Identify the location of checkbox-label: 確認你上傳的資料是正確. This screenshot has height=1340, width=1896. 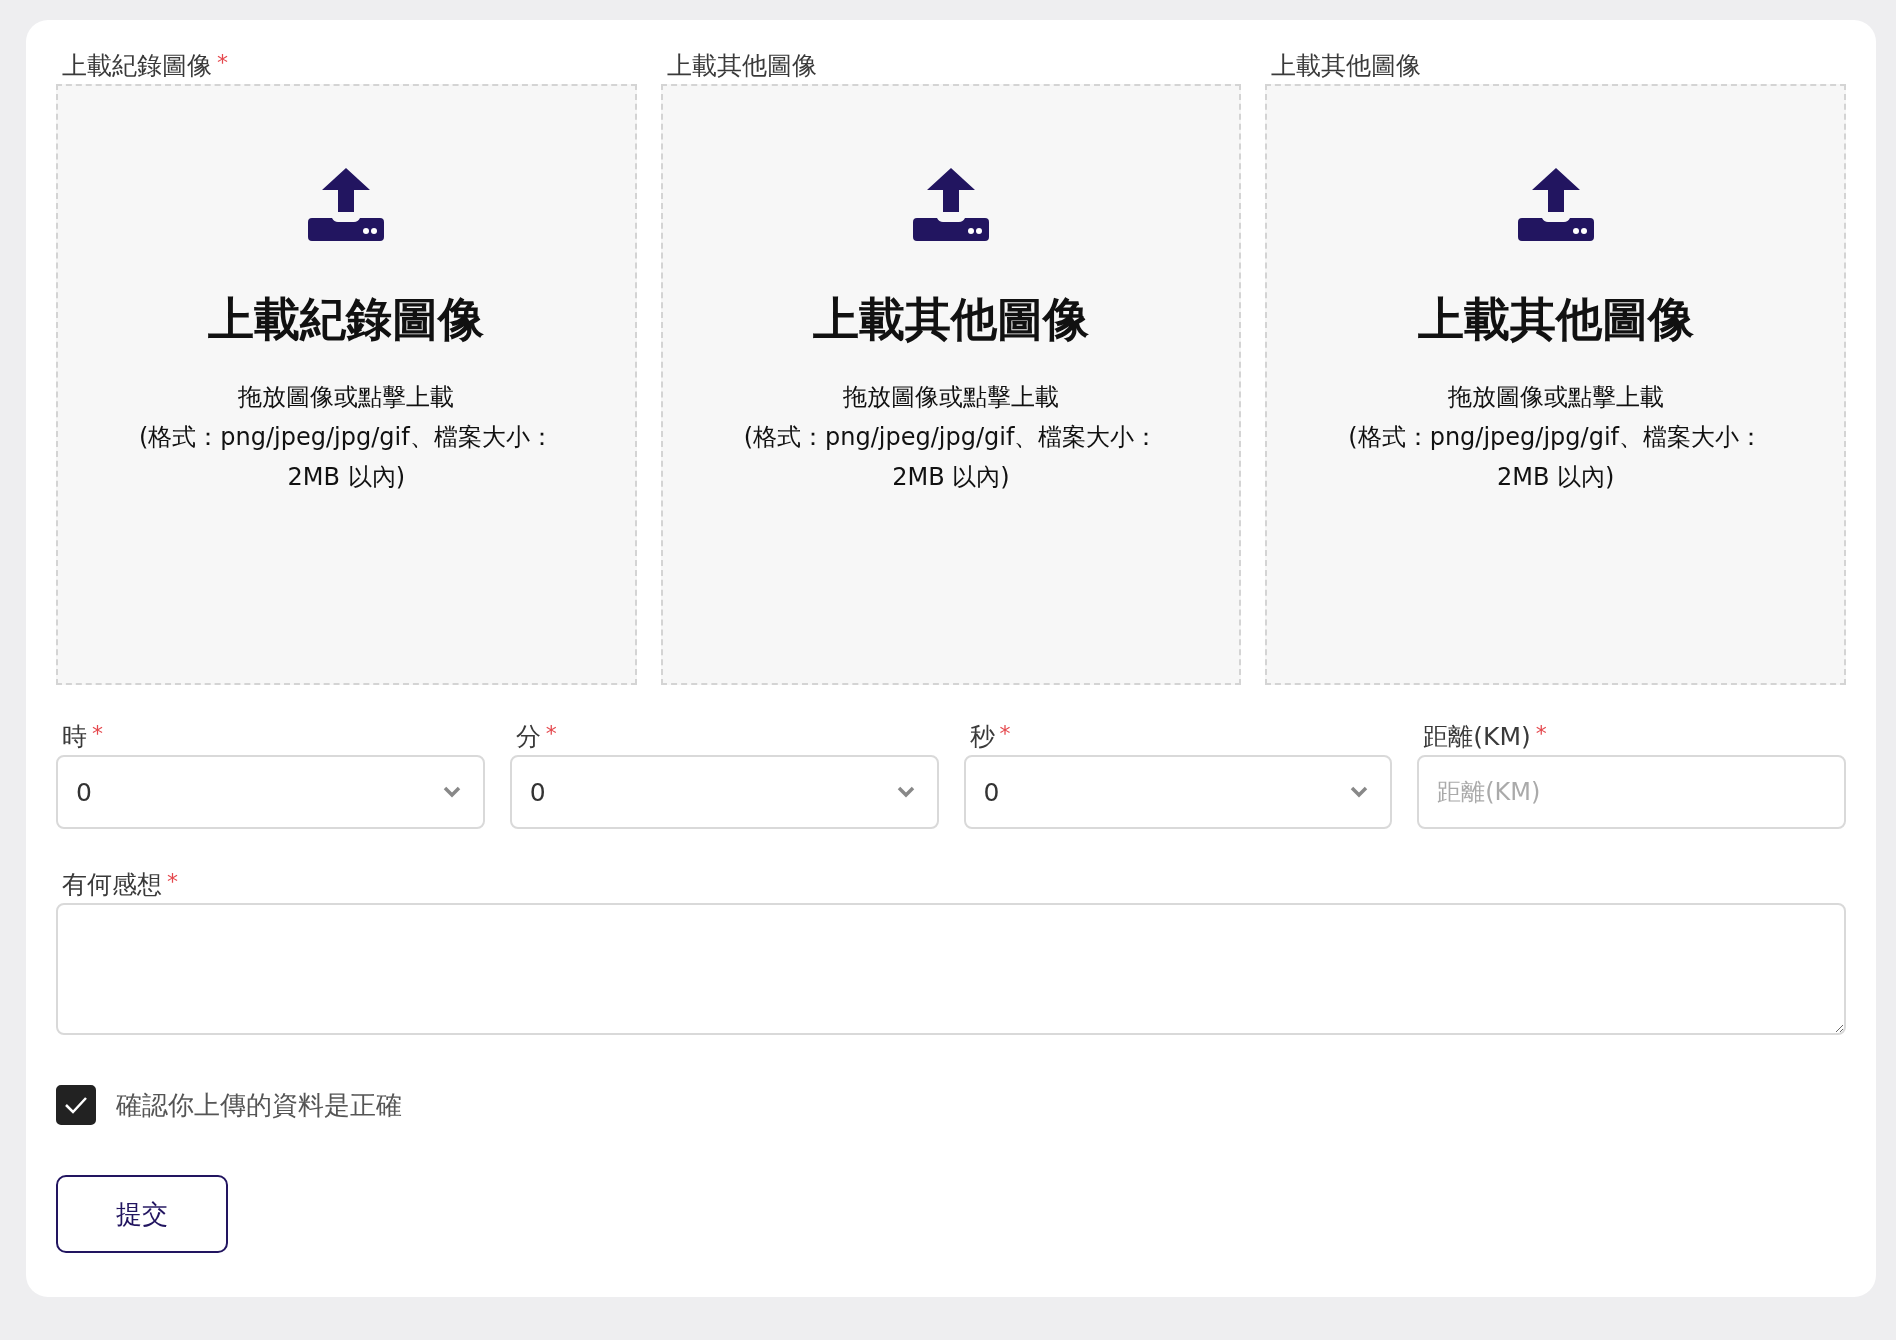
(259, 1105).